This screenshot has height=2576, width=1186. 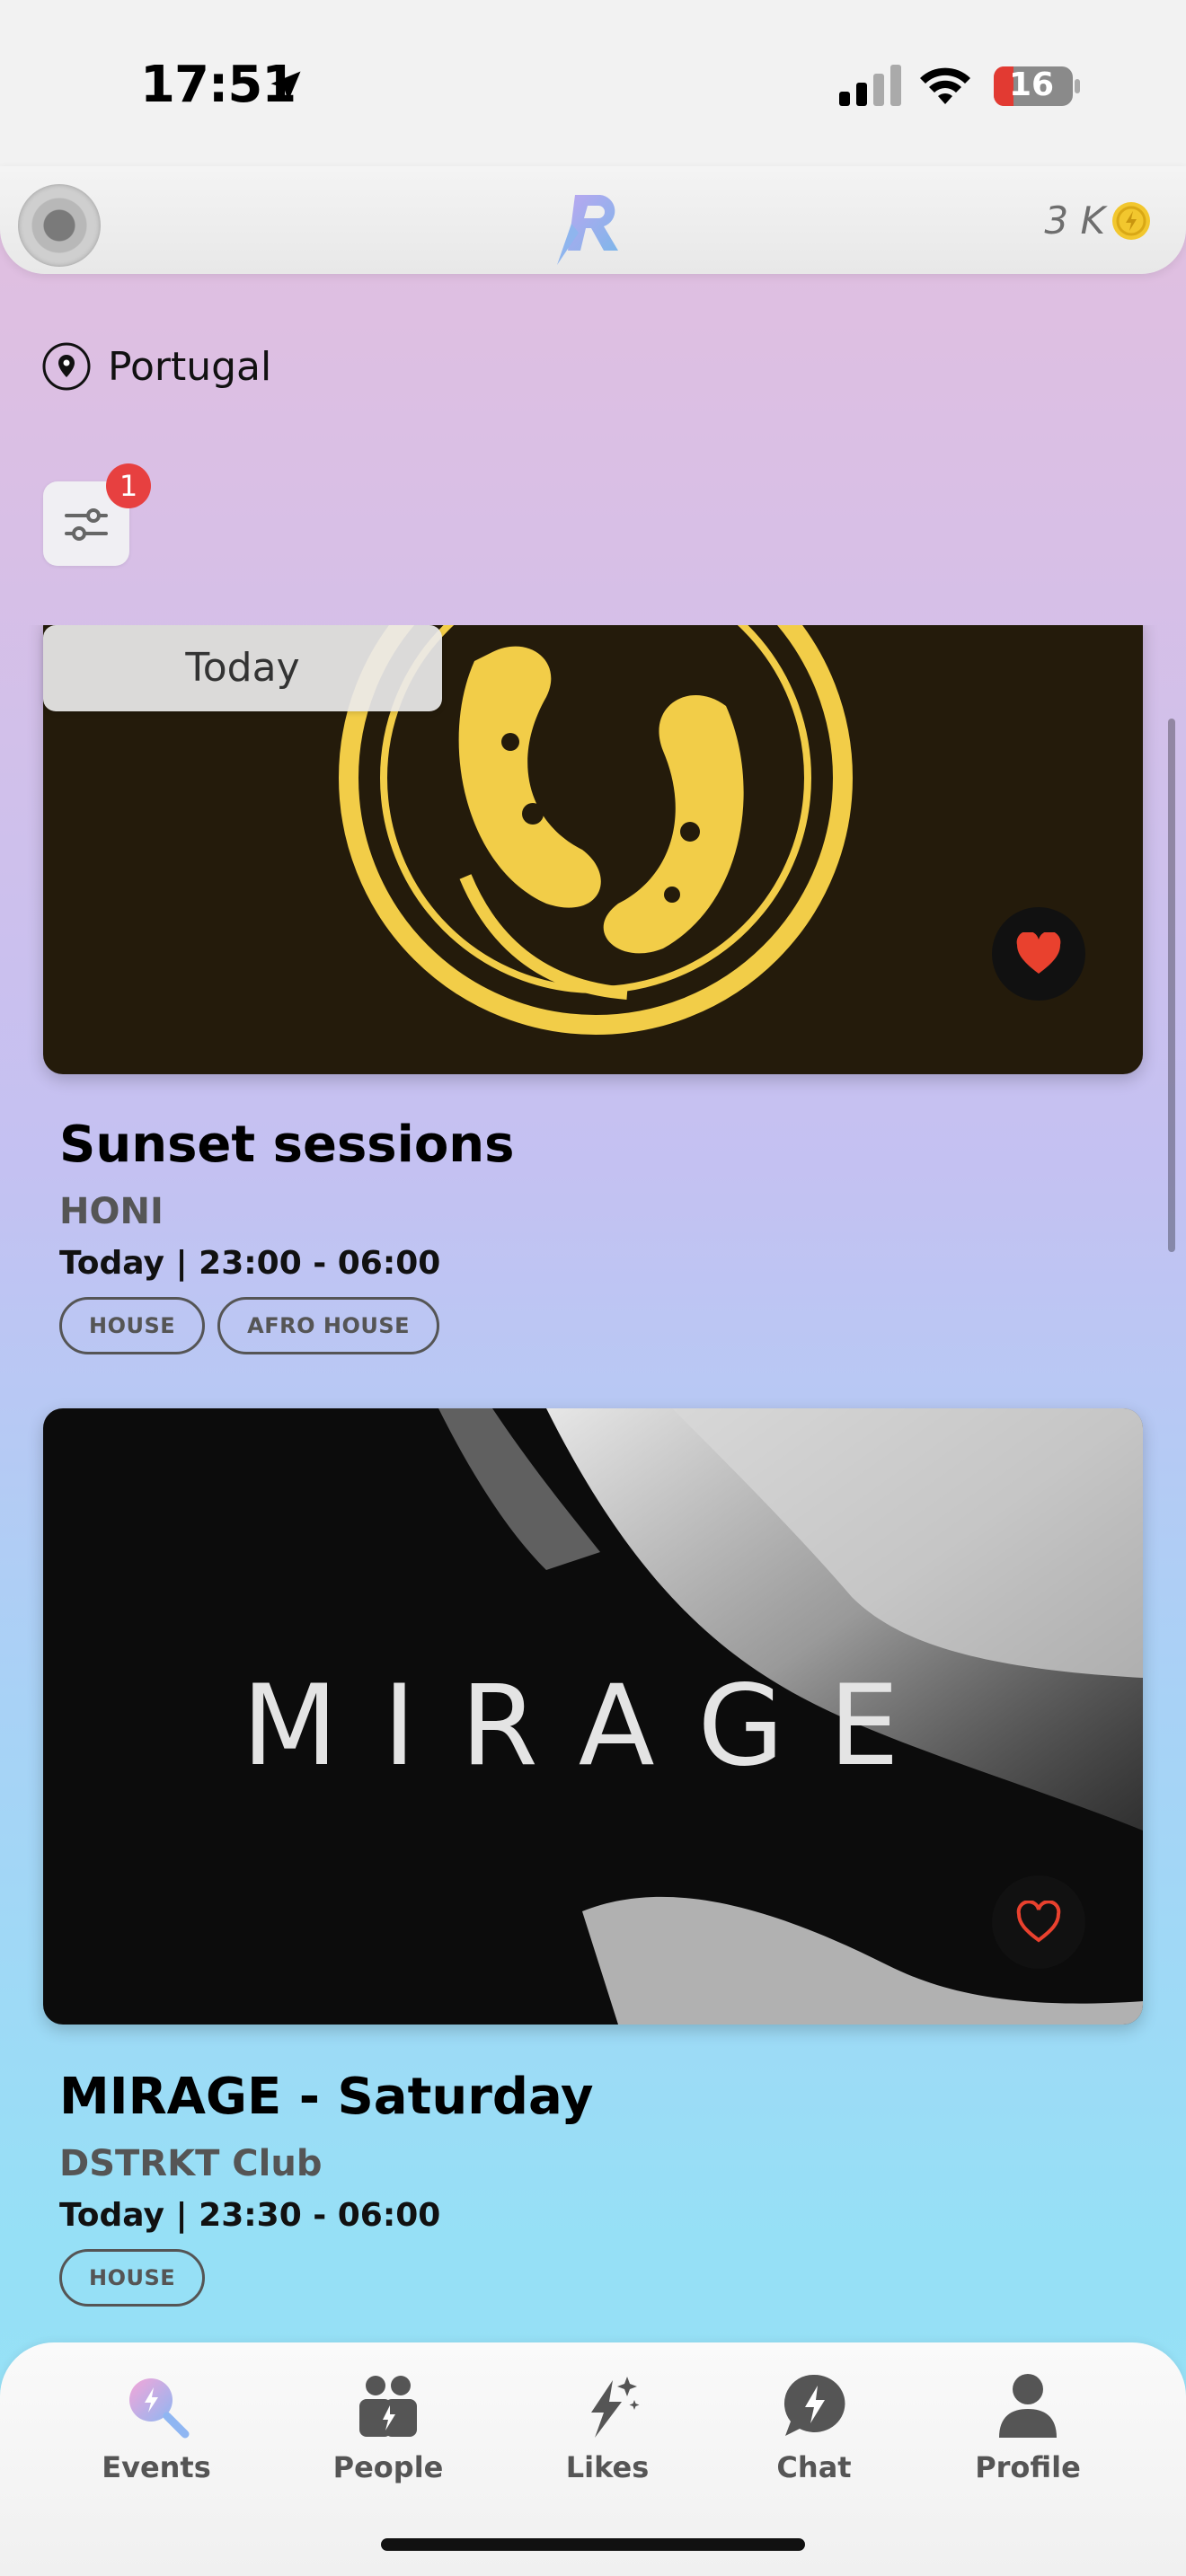 I want to click on tab-label: People, so click(x=388, y=2467).